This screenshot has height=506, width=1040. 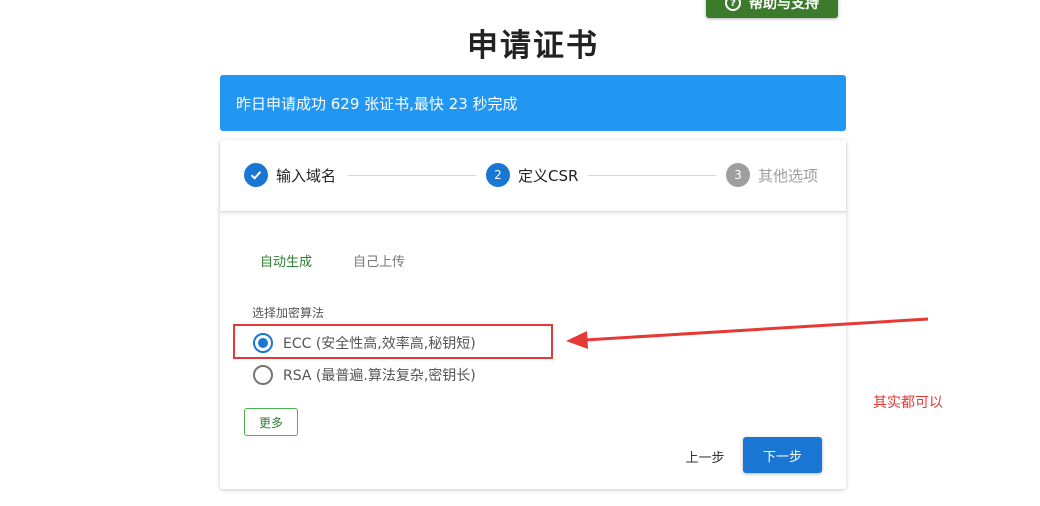 I want to click on step-csr: 2 定义CSR, so click(x=532, y=175).